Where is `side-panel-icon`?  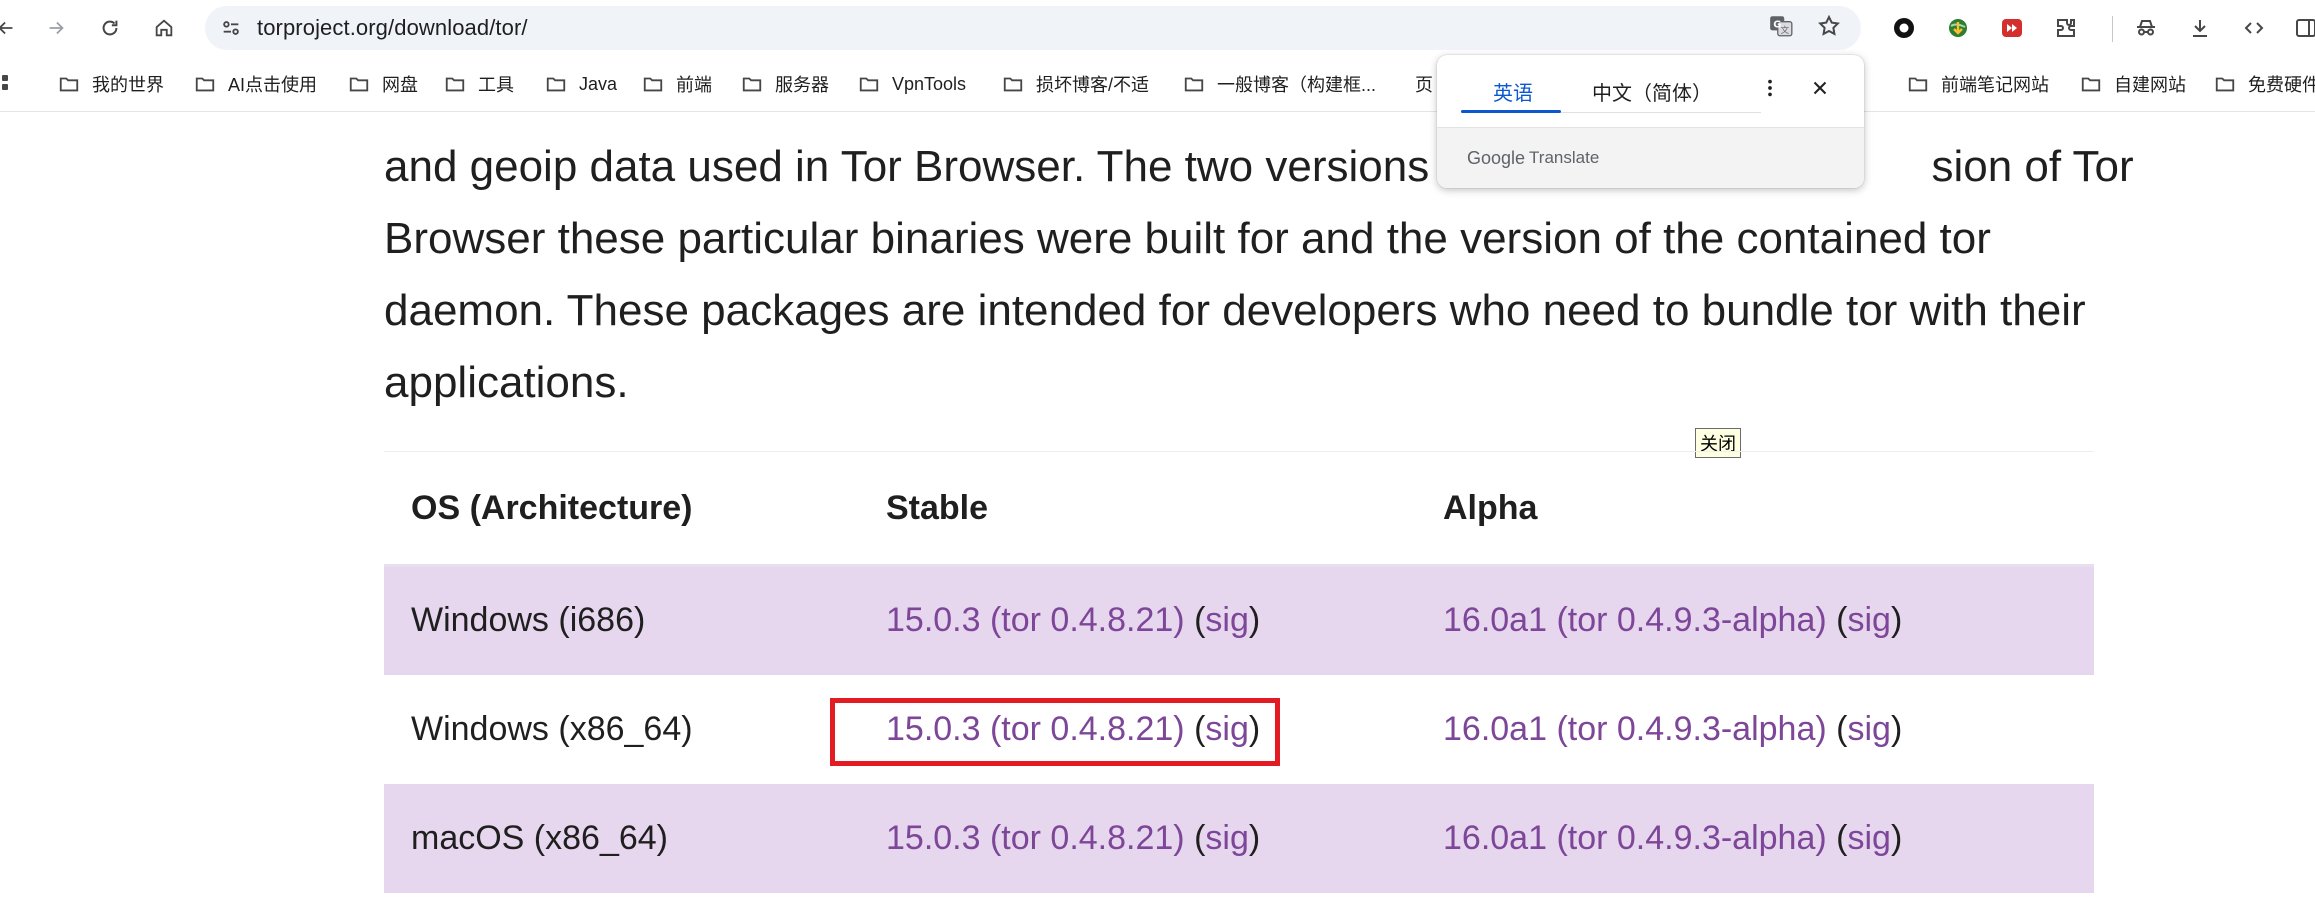 side-panel-icon is located at coordinates (2305, 28).